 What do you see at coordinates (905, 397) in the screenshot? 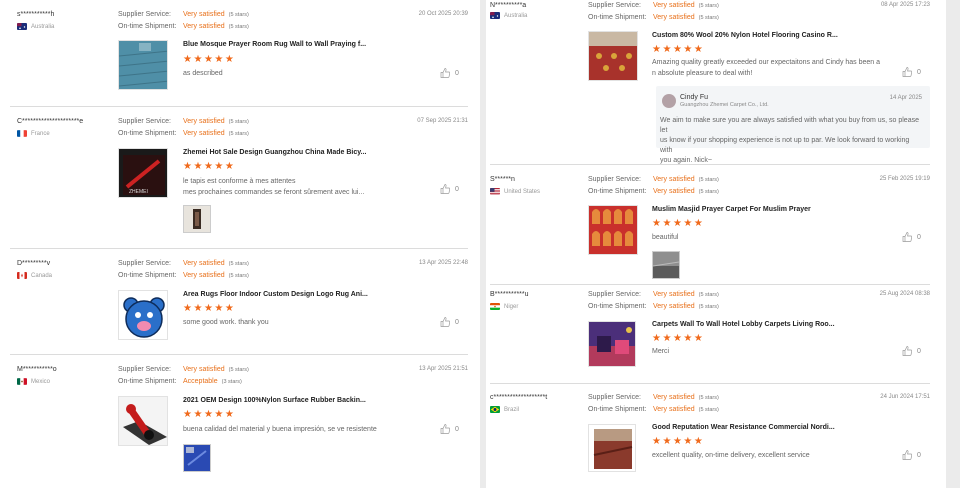
I see `review-date: 24 Jun 2024 17:51` at bounding box center [905, 397].